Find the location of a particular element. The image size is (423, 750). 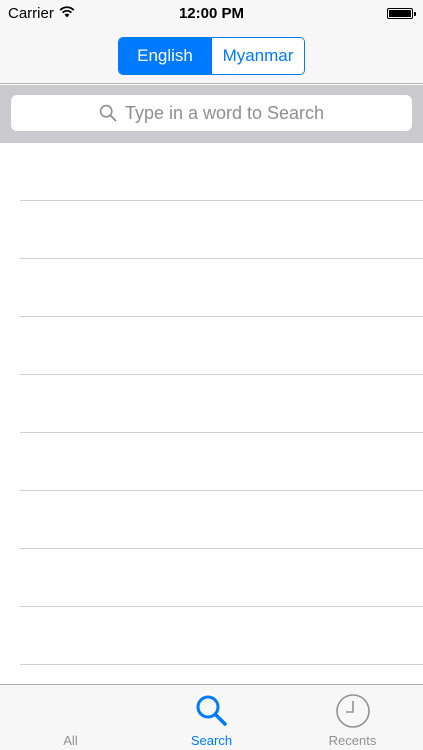

tab-bar: All Search Recents is located at coordinates (211, 717).